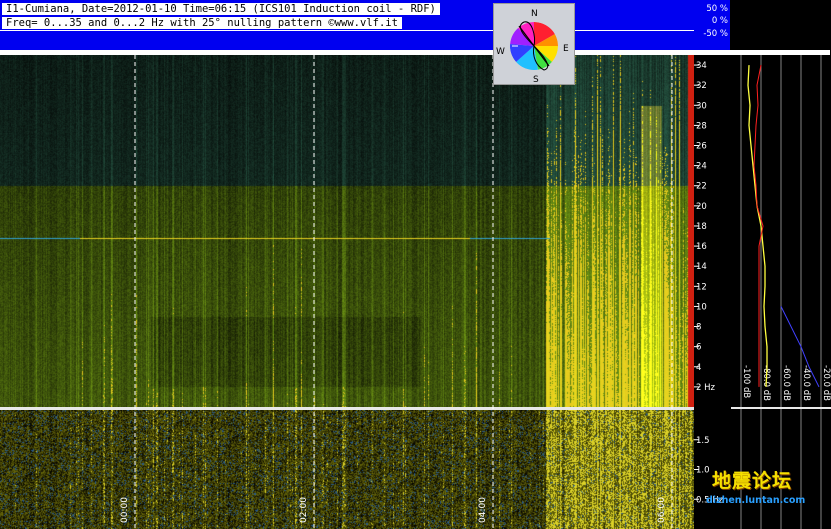 This screenshot has height=529, width=831. I want to click on freq-tick-label: 28, so click(701, 126).